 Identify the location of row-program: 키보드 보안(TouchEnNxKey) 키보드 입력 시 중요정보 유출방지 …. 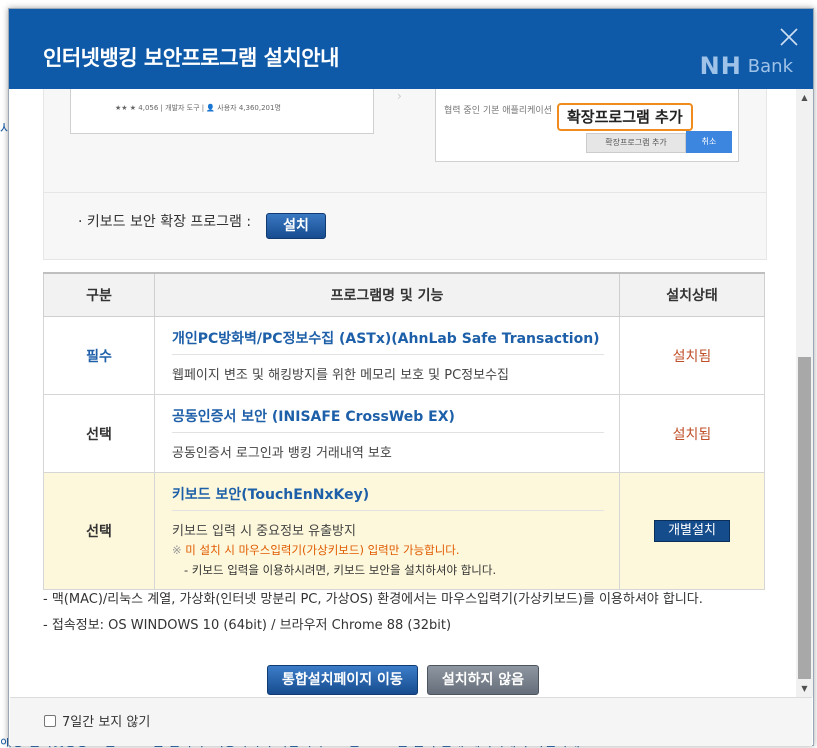
(387, 531).